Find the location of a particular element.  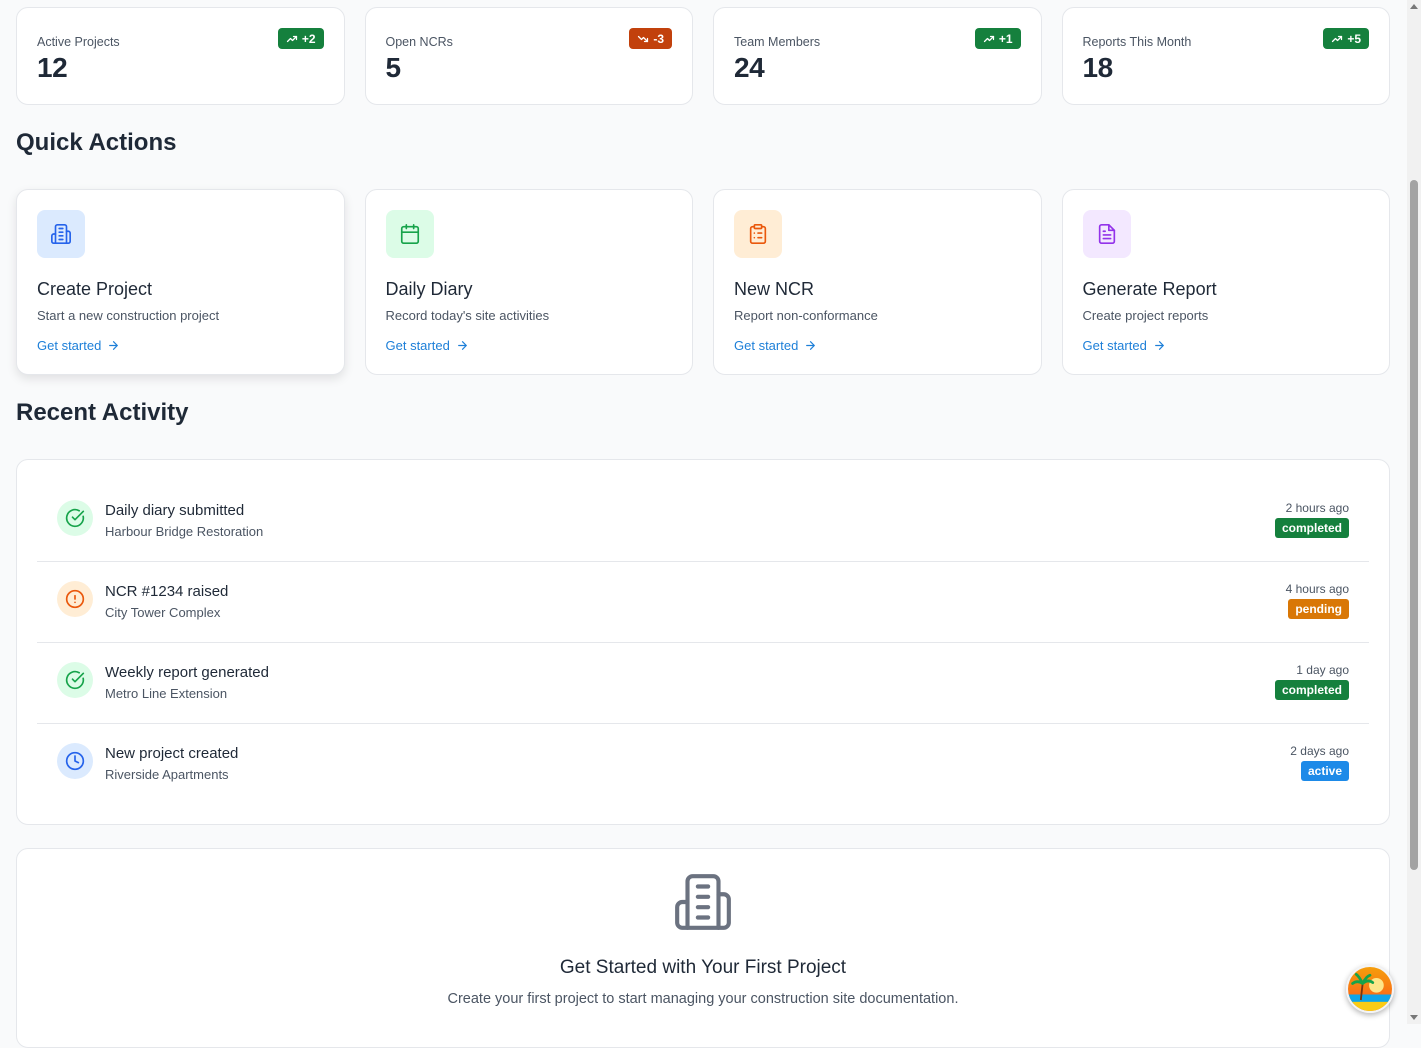

empty-state-title: Get Started with Your First Project is located at coordinates (703, 967).